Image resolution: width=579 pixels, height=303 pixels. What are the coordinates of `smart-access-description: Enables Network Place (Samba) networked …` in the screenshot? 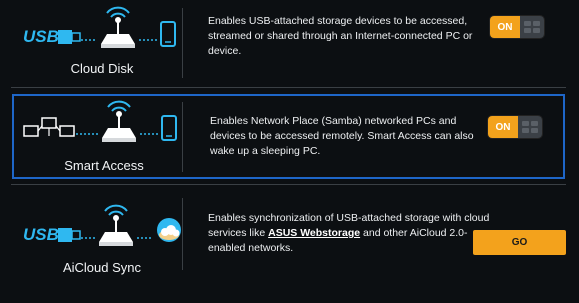 It's located at (342, 136).